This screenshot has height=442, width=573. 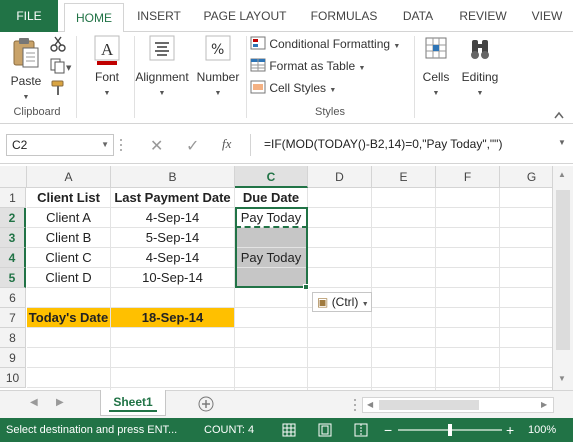 I want to click on format-painter-icon, so click(x=58, y=88).